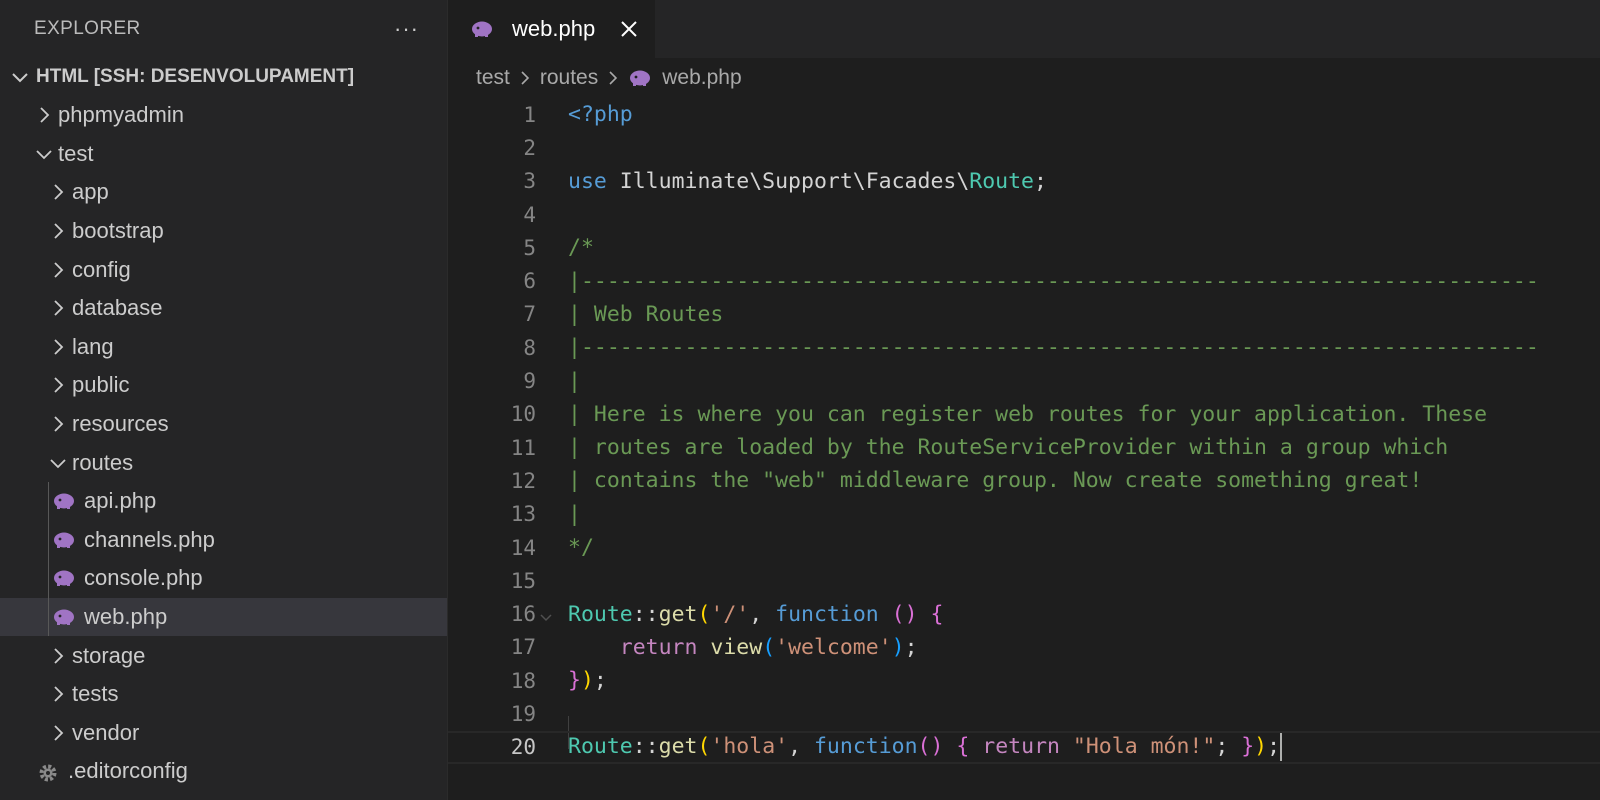 This screenshot has height=800, width=1600. Describe the element at coordinates (223, 154) in the screenshot. I see `tree-item-test: test` at that location.